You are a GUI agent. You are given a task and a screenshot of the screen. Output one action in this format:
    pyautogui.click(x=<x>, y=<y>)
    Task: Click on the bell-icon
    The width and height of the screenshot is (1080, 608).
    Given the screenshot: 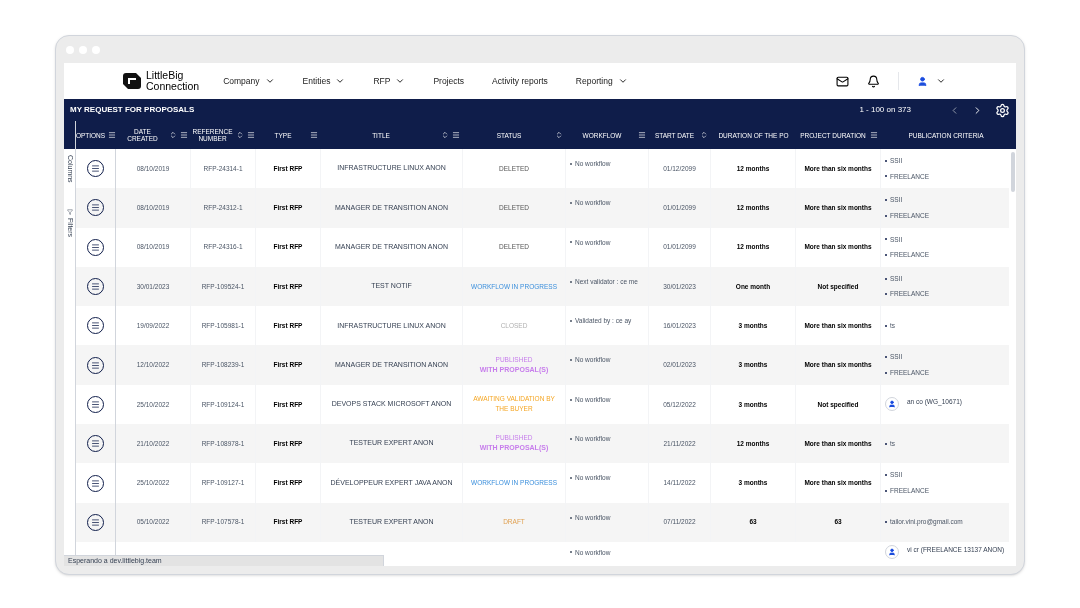 What is the action you would take?
    pyautogui.click(x=873, y=81)
    